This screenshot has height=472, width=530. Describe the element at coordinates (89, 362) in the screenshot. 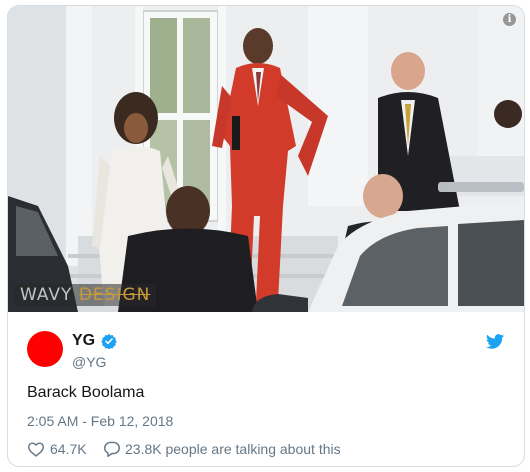

I see `author-handle: @YG` at that location.